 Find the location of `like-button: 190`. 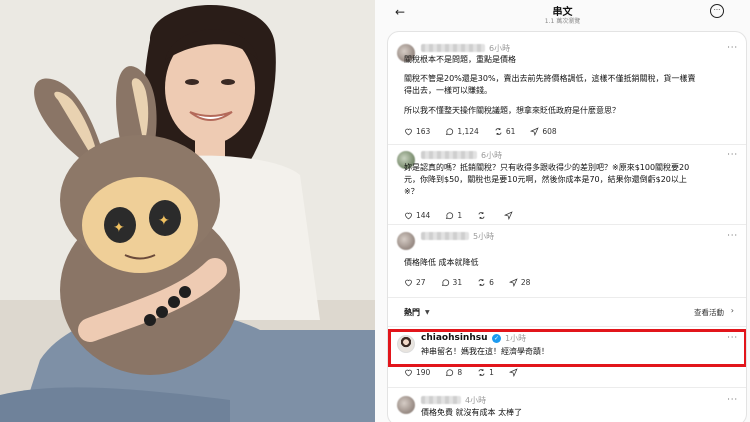

like-button: 190 is located at coordinates (417, 372).